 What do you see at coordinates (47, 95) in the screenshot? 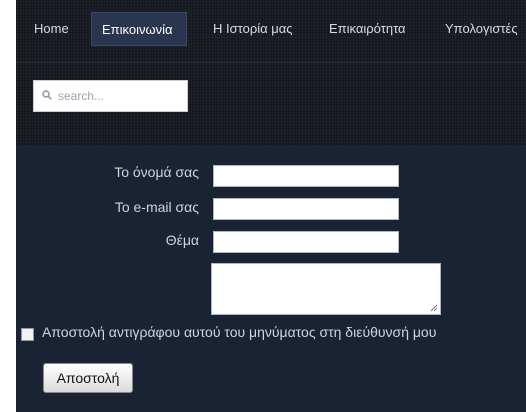
I see `magnifier-icon` at bounding box center [47, 95].